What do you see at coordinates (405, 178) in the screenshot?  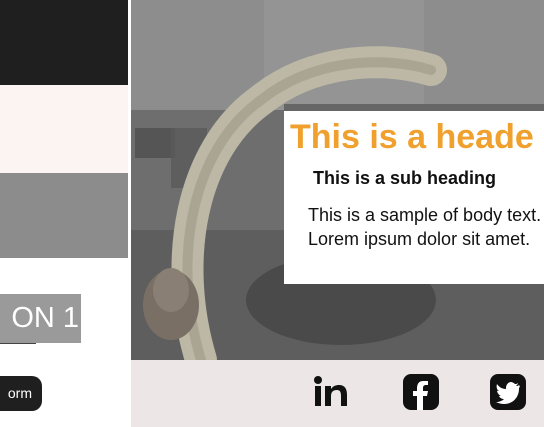 I see `card-subheading: This is a sub heading` at bounding box center [405, 178].